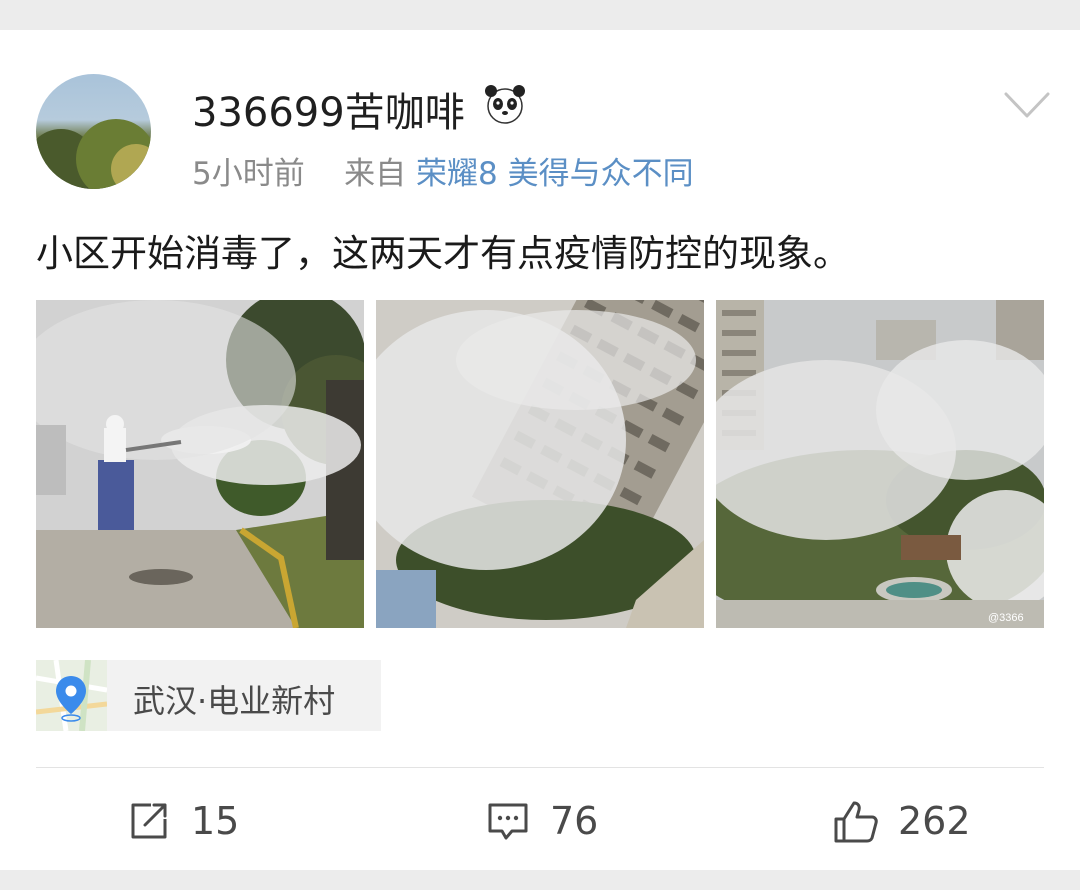 The image size is (1080, 890). I want to click on chevron-down-icon, so click(1027, 105).